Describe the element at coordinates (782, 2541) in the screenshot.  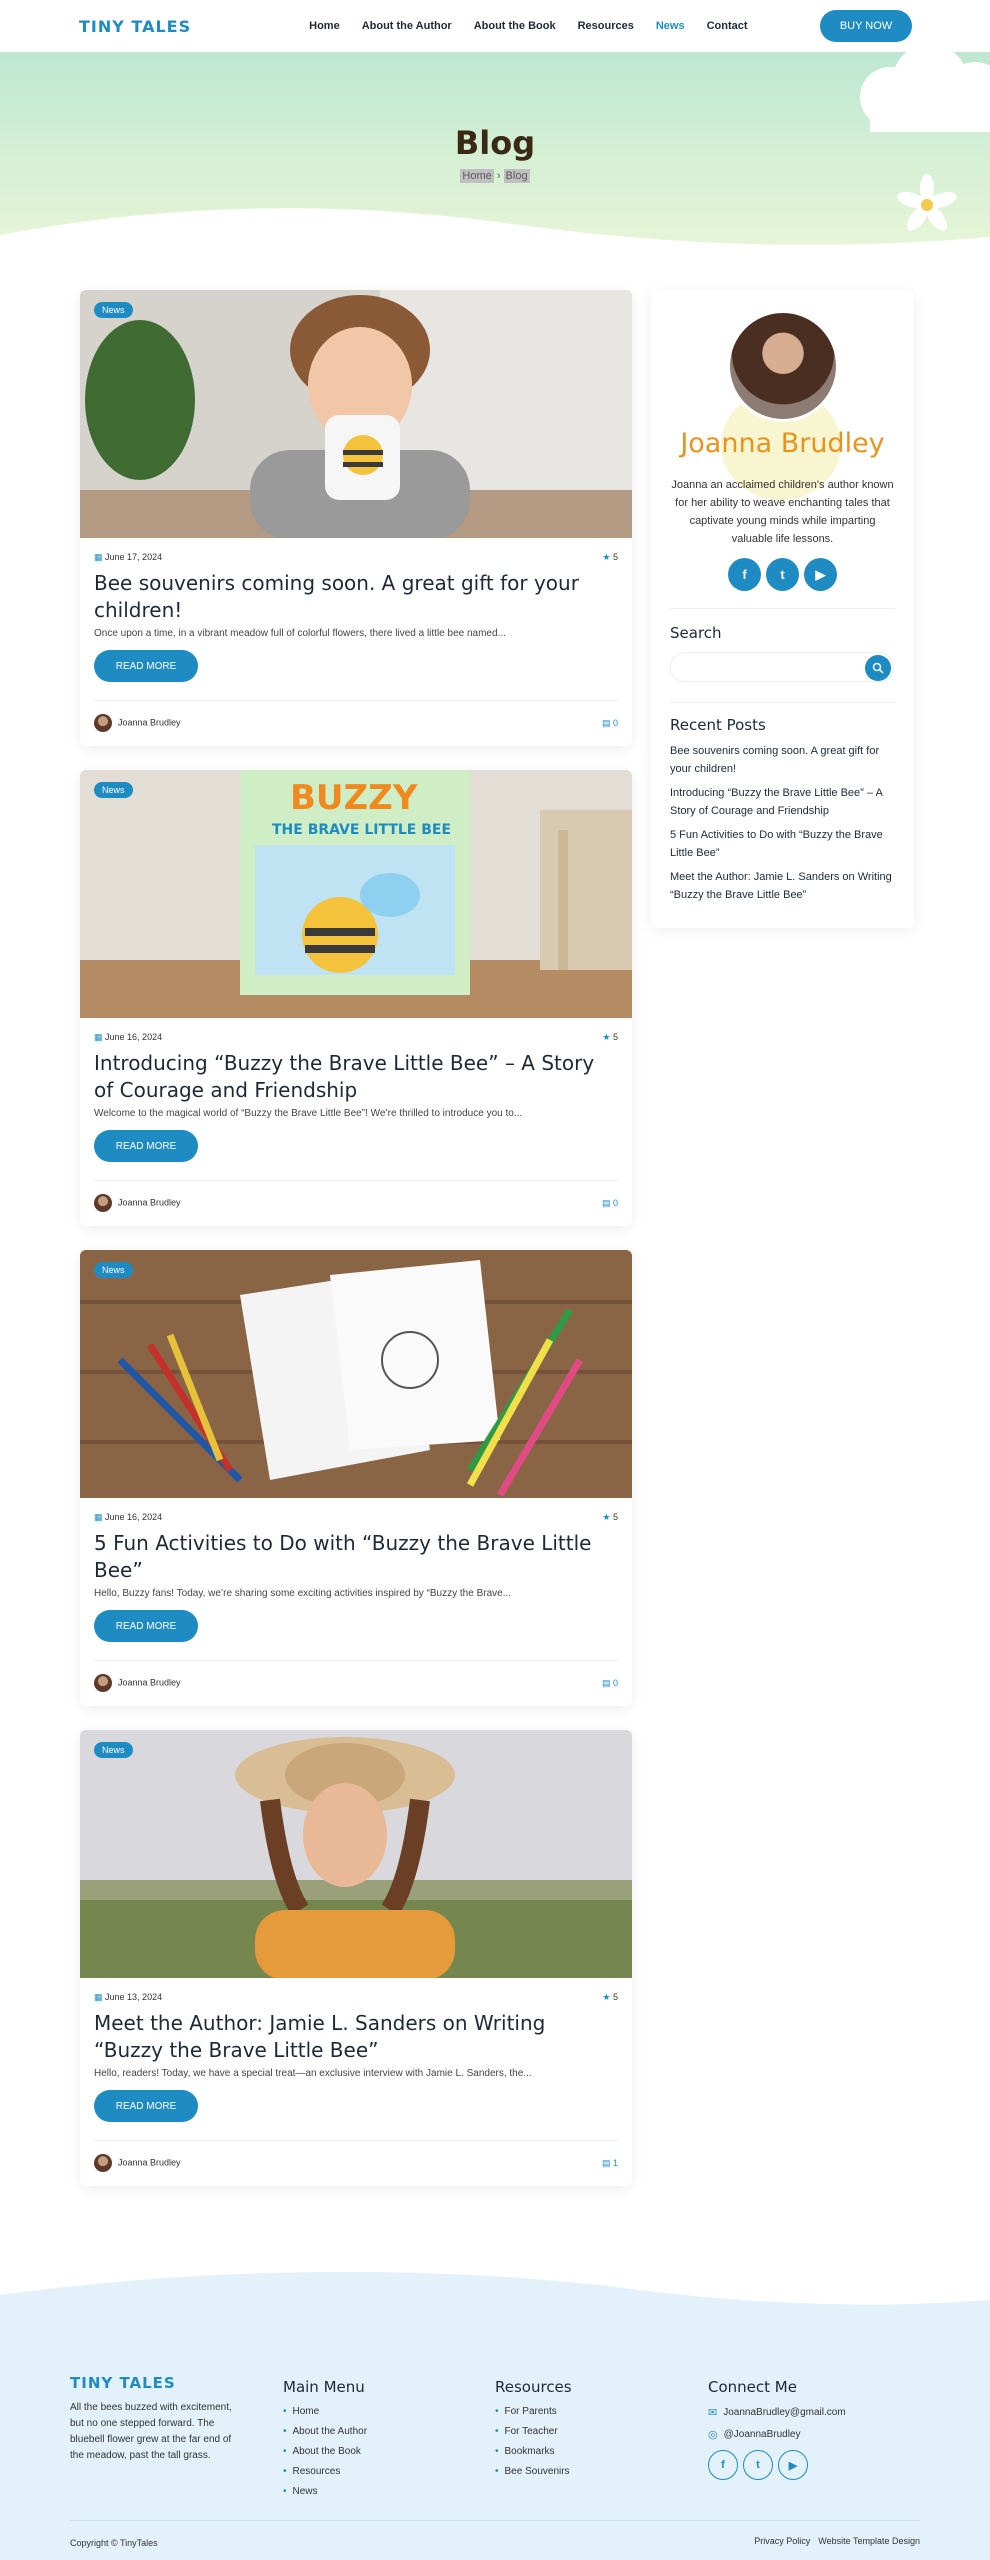
I see `privacy-policy-link: Privacy Policy` at that location.